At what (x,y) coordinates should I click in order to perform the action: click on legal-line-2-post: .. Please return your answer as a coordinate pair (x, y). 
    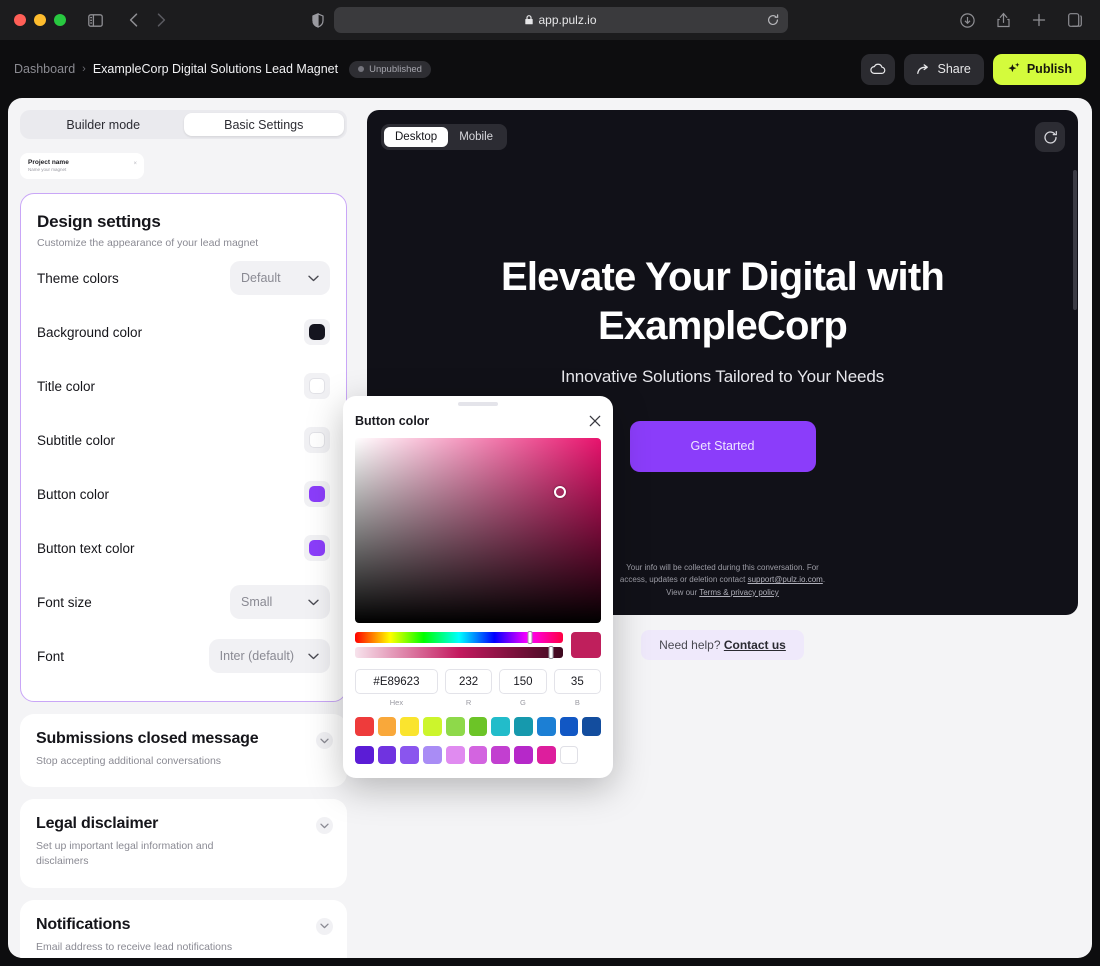
    Looking at the image, I should click on (824, 580).